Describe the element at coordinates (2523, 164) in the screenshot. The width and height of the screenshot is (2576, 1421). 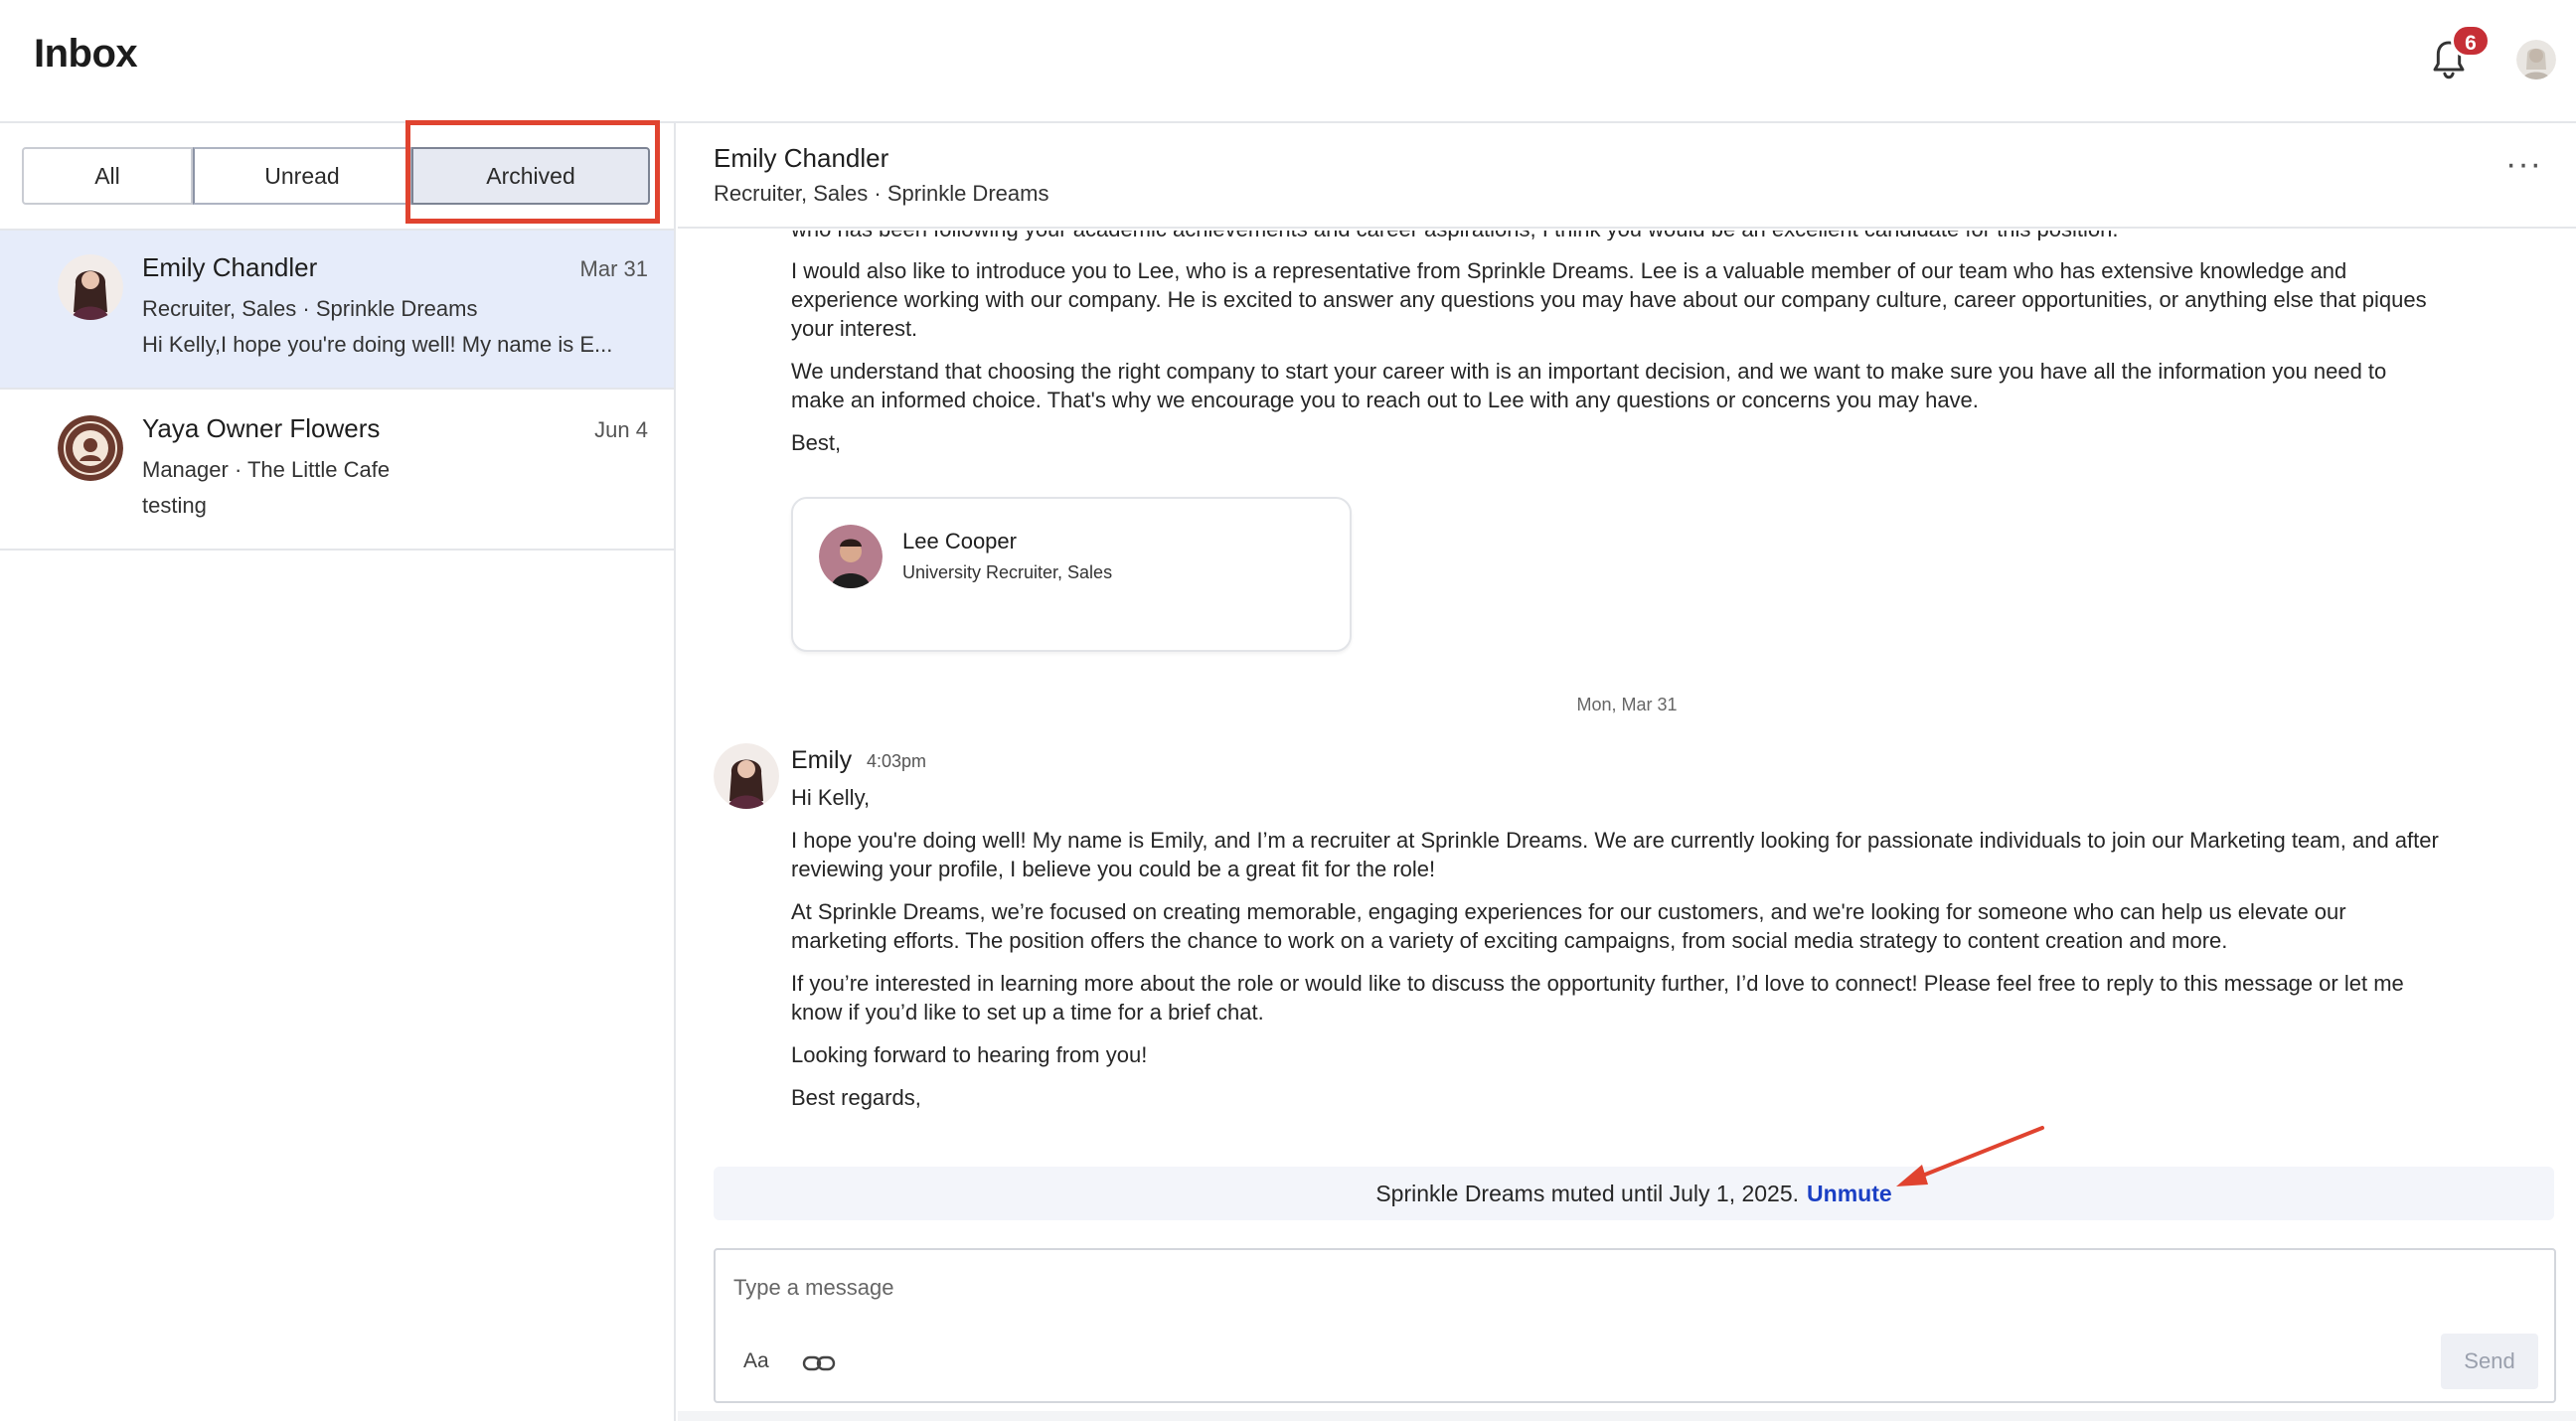
I see `more-options-icon: ···` at that location.